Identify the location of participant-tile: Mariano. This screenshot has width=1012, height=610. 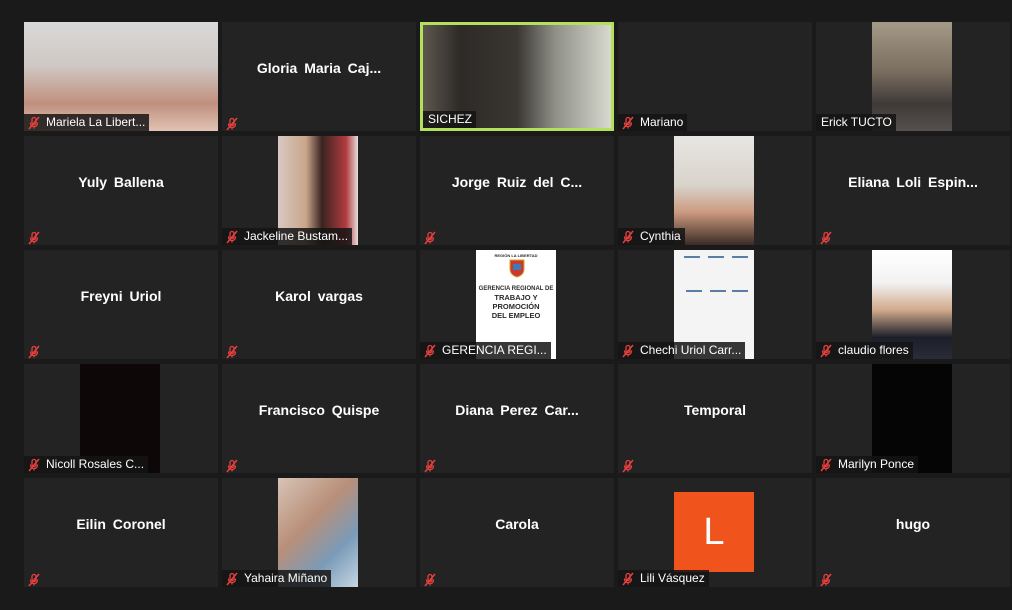
(715, 76).